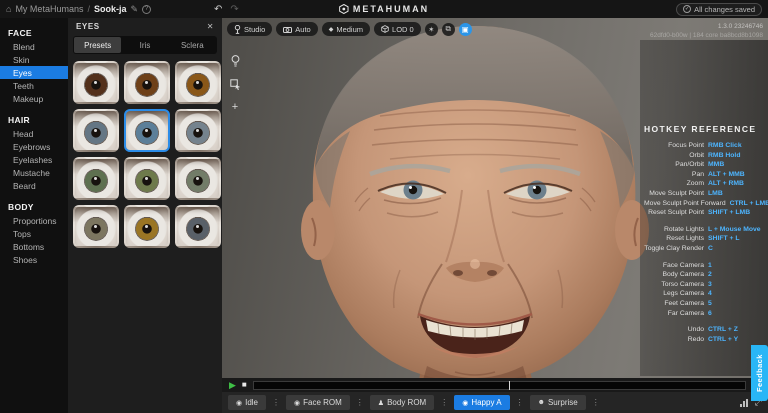 This screenshot has width=768, height=413. What do you see at coordinates (147, 9) in the screenshot?
I see `help-icon: ?` at bounding box center [147, 9].